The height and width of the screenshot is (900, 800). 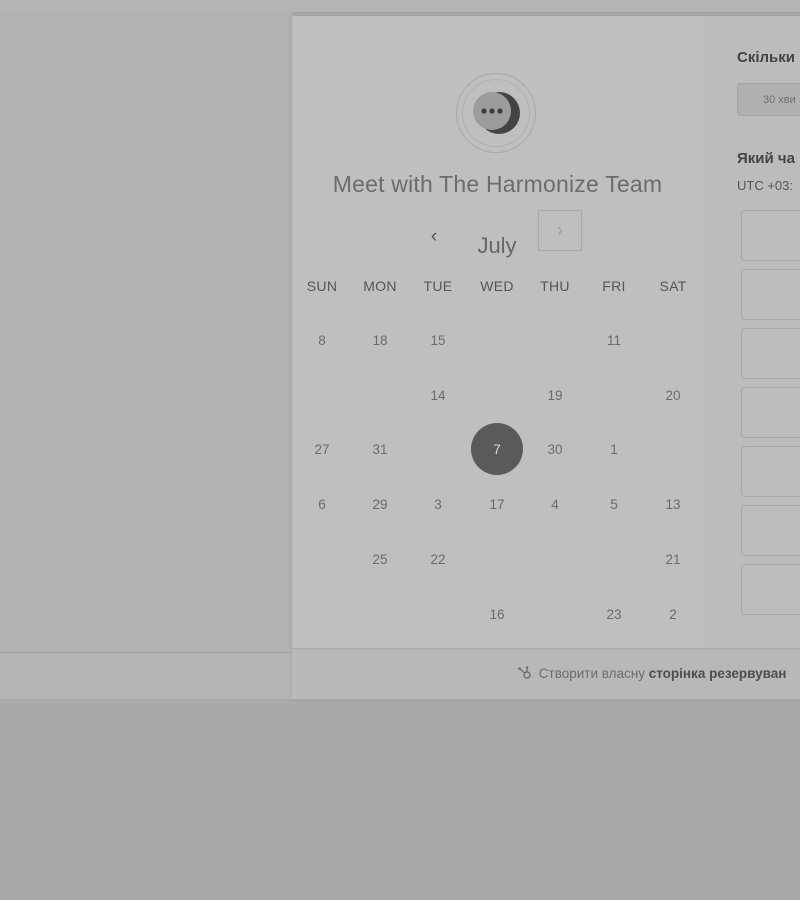 What do you see at coordinates (497, 245) in the screenshot?
I see `month-label: July` at bounding box center [497, 245].